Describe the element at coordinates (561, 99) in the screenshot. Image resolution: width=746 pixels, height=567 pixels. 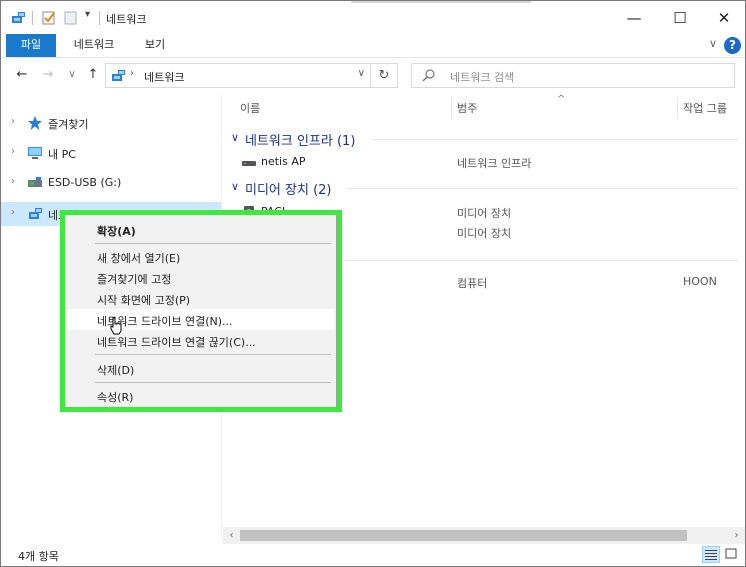
I see `sort-caret-icon: ^` at that location.